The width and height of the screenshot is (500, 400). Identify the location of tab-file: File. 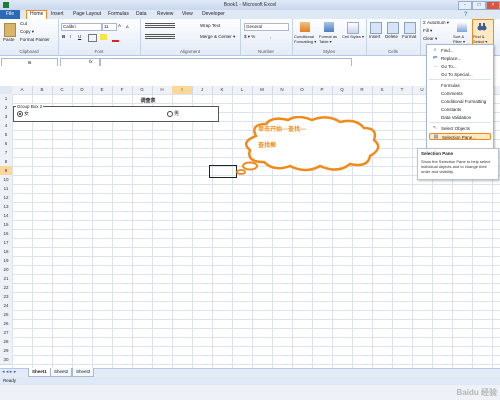
(10, 14).